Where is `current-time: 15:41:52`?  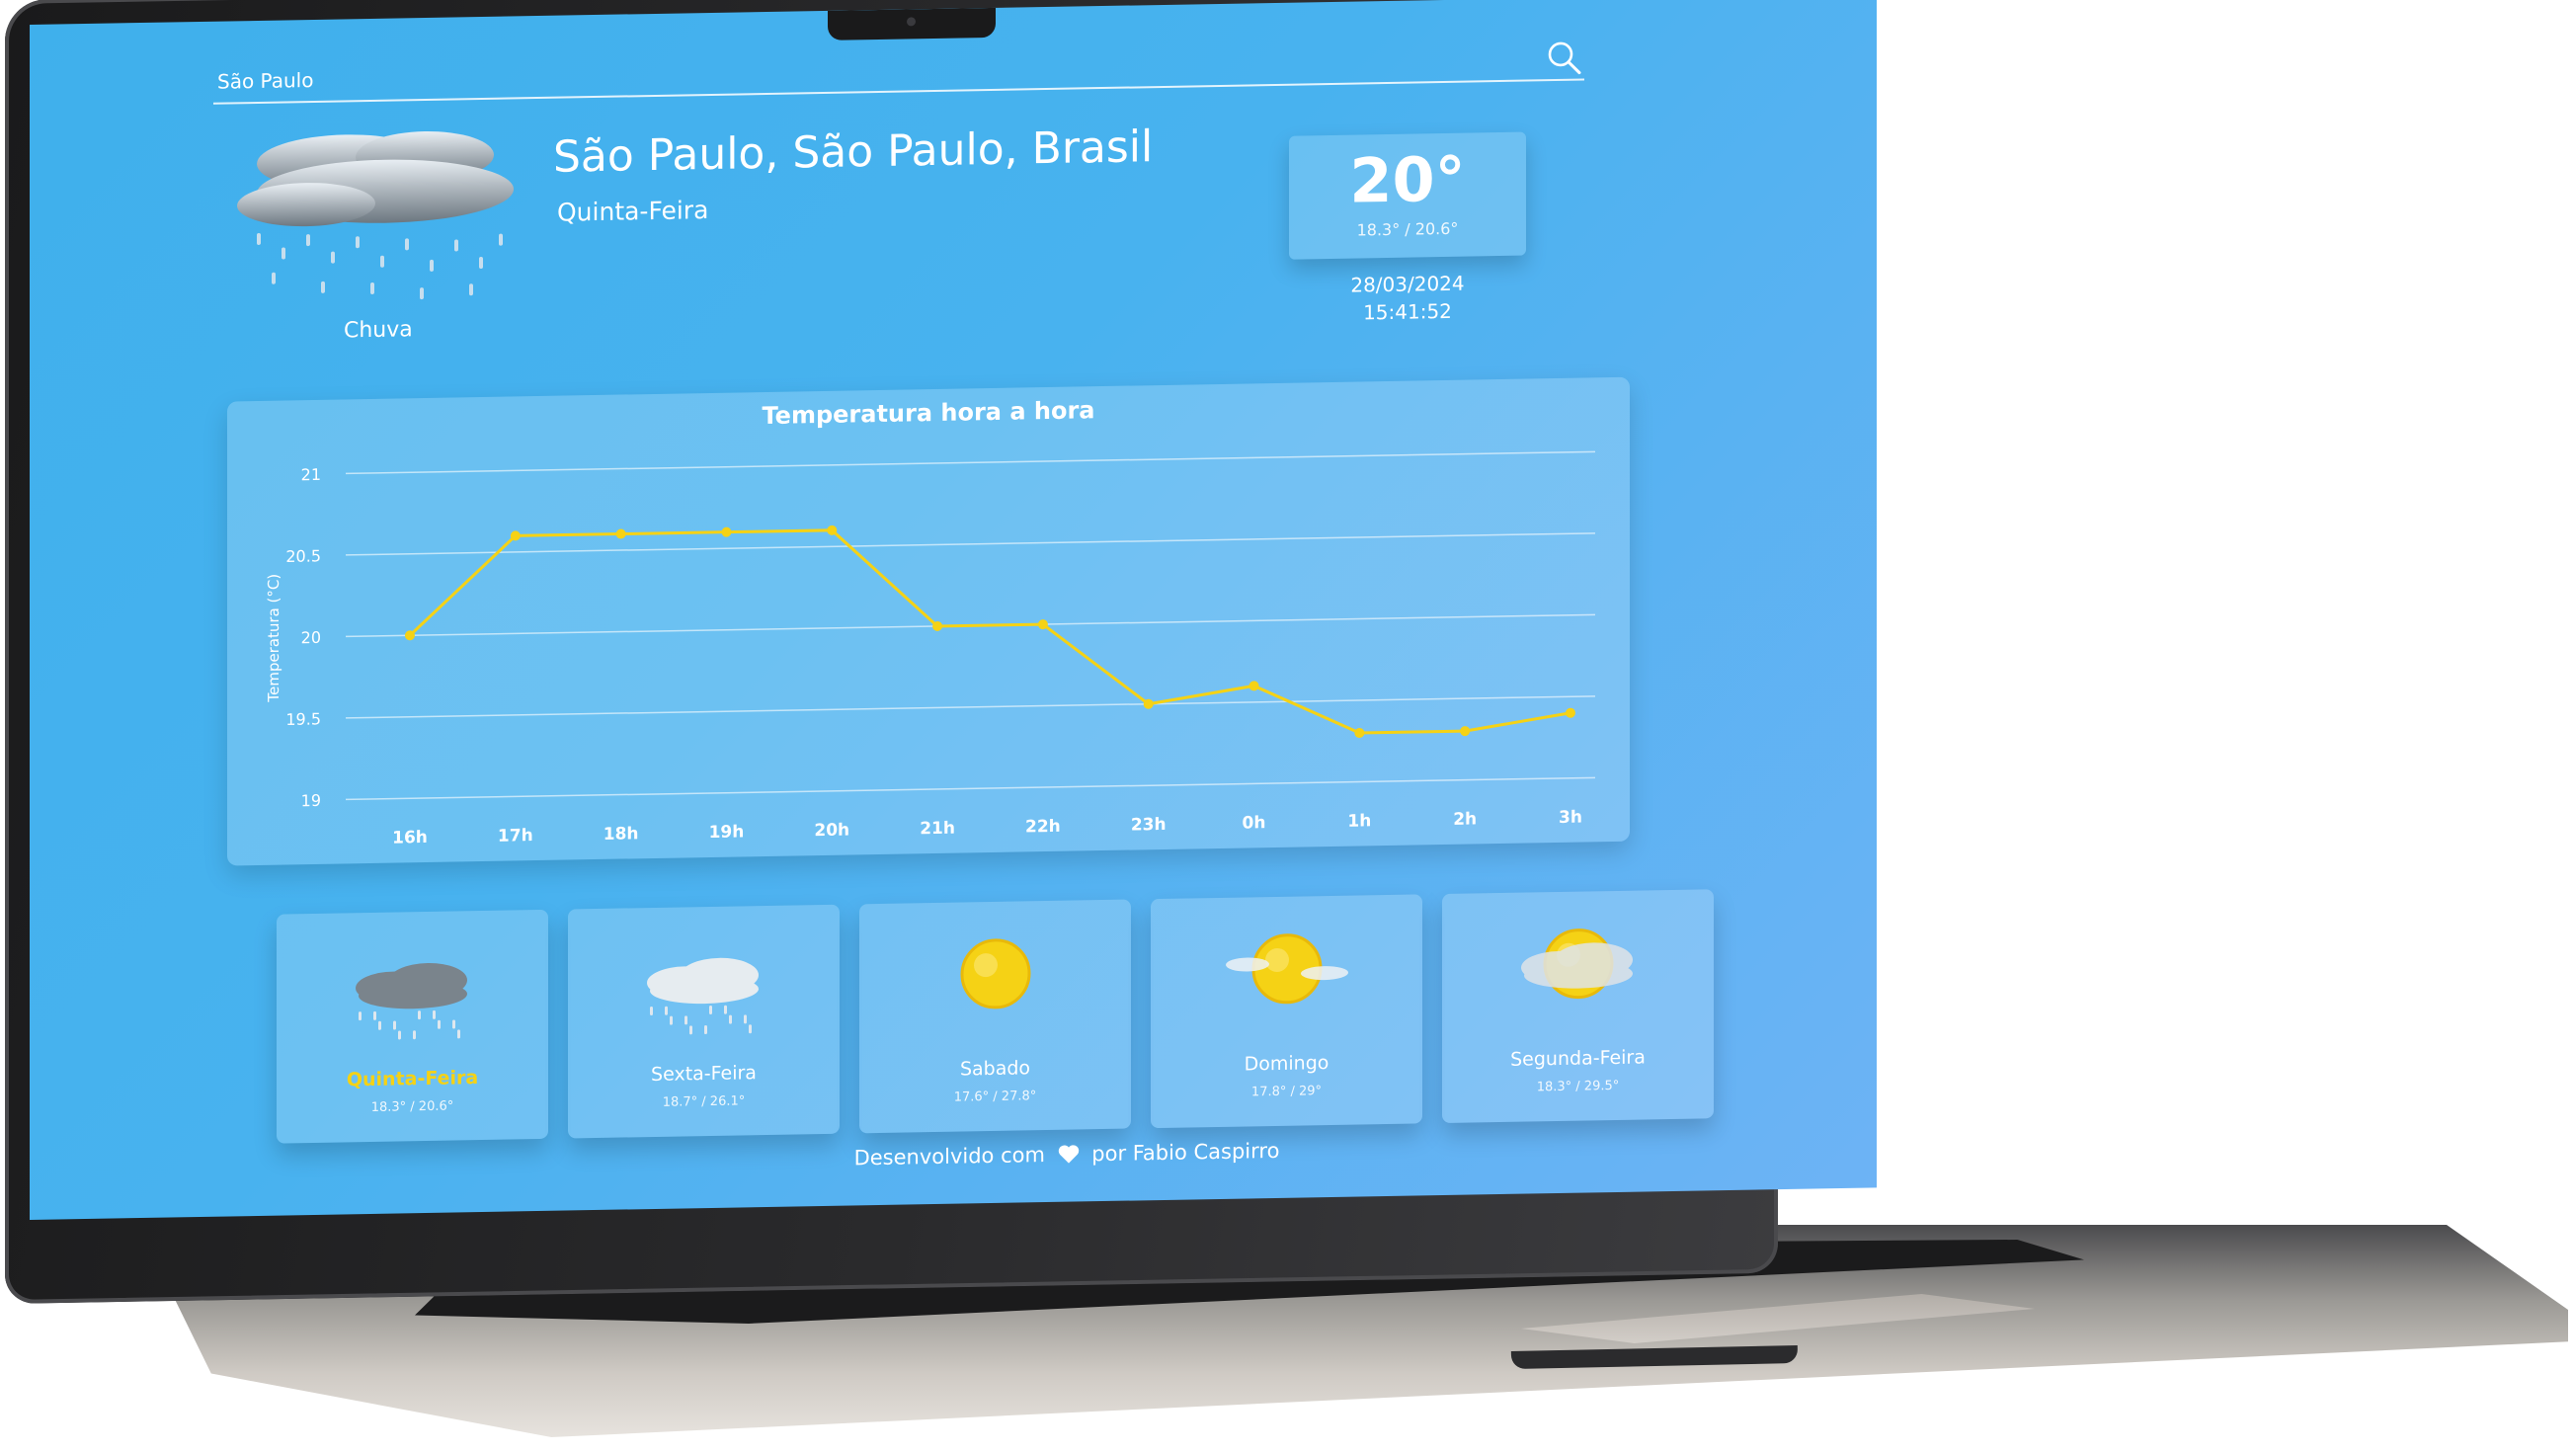 current-time: 15:41:52 is located at coordinates (1407, 311).